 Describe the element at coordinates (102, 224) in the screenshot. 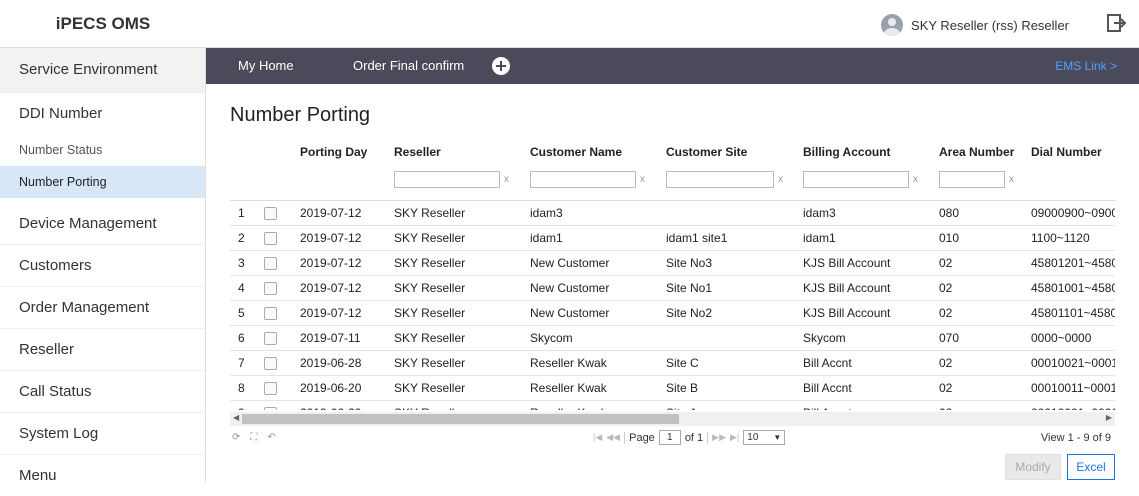

I see `sidebar-item-device-management: Device Management` at that location.